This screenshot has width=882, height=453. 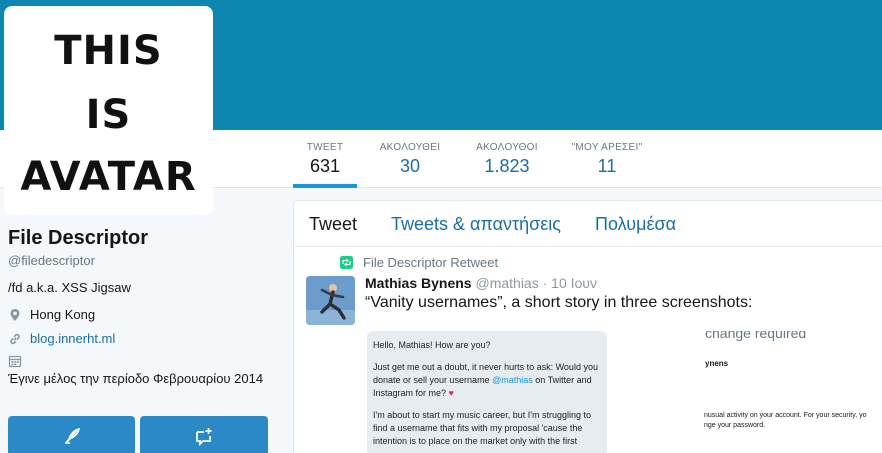 I want to click on stat-label: ΑΚΟΛΟΥΘΕΙ, so click(x=410, y=147).